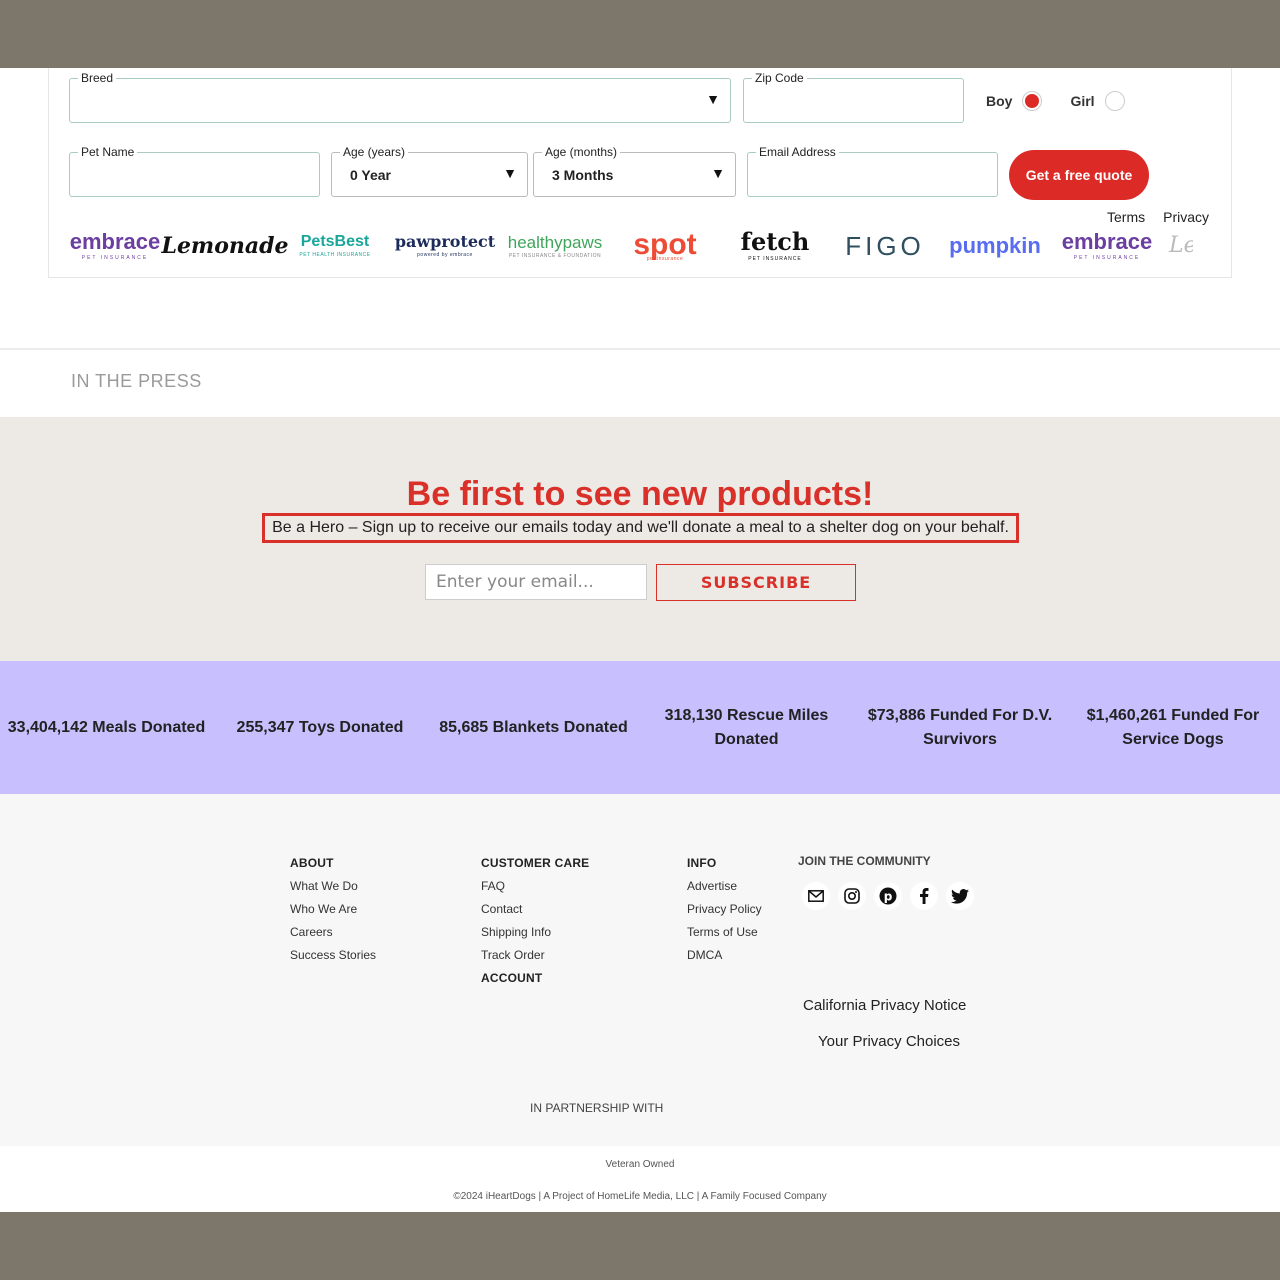  Describe the element at coordinates (312, 863) in the screenshot. I see `footer-about-heading: ABOUT` at that location.